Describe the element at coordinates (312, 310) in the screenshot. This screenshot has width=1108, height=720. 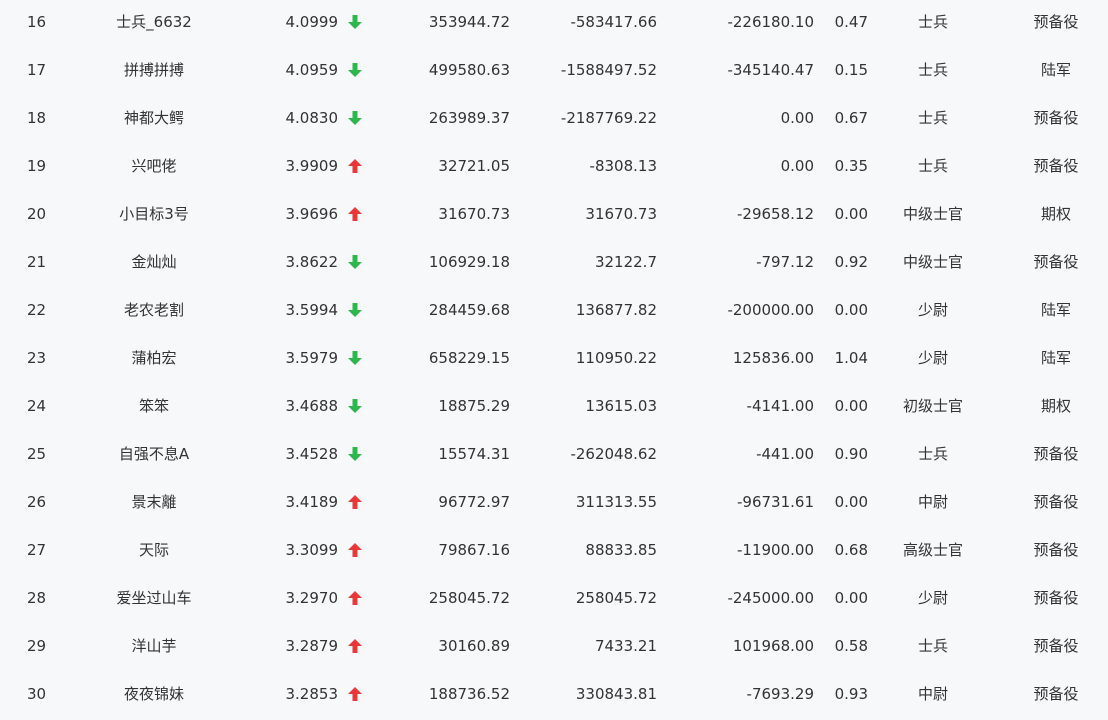
I see `score-value: 3.5994` at that location.